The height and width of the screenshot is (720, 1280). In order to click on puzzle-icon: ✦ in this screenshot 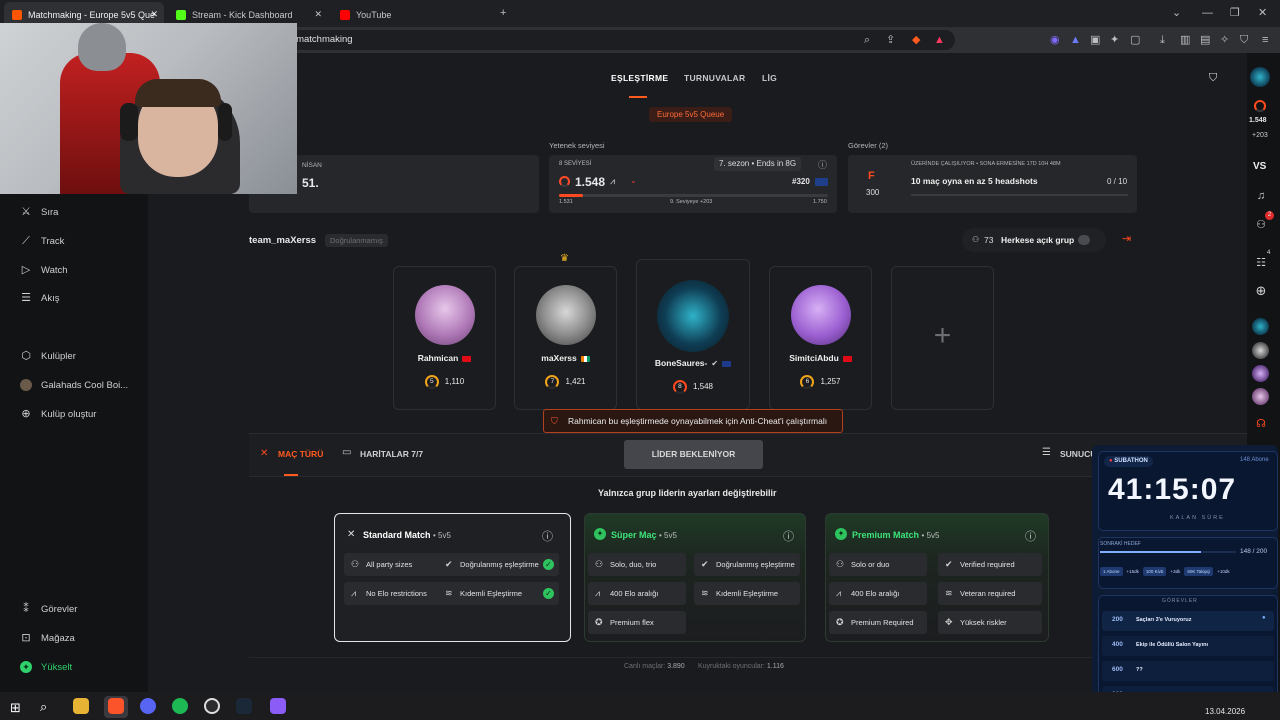, I will do `click(1114, 40)`.